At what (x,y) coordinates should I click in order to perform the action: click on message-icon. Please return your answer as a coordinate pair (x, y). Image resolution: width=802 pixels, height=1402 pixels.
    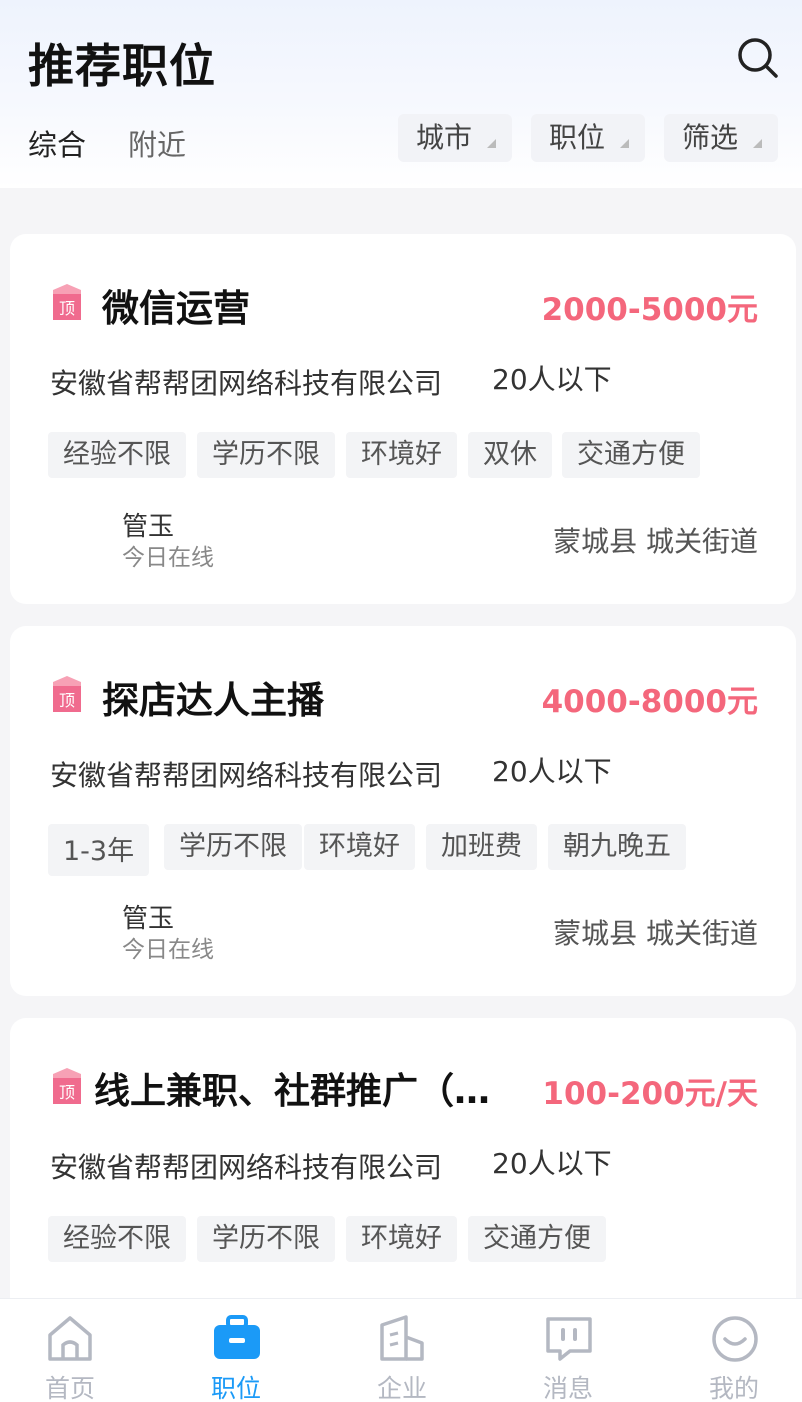
    Looking at the image, I should click on (569, 1339).